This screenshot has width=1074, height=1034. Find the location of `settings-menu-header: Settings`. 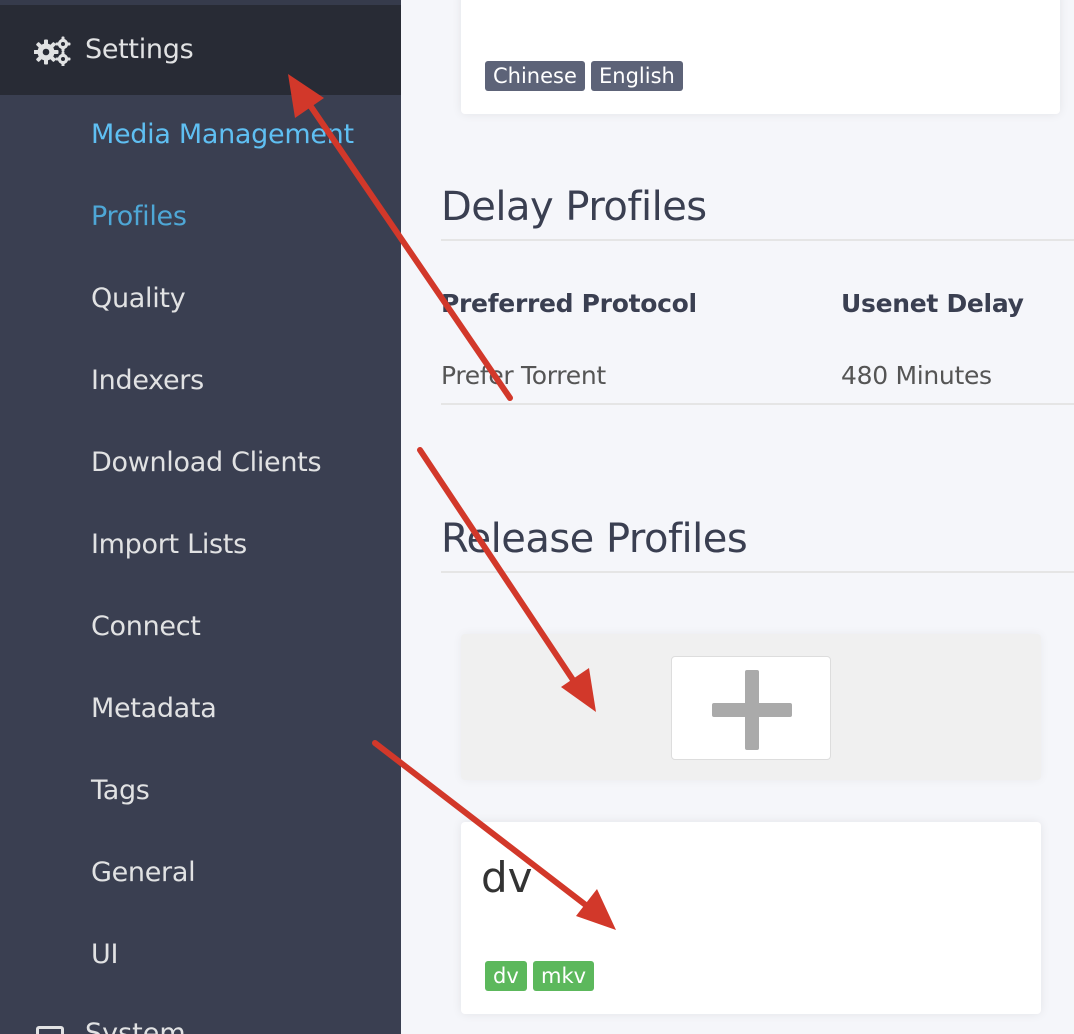

settings-menu-header: Settings is located at coordinates (200, 50).